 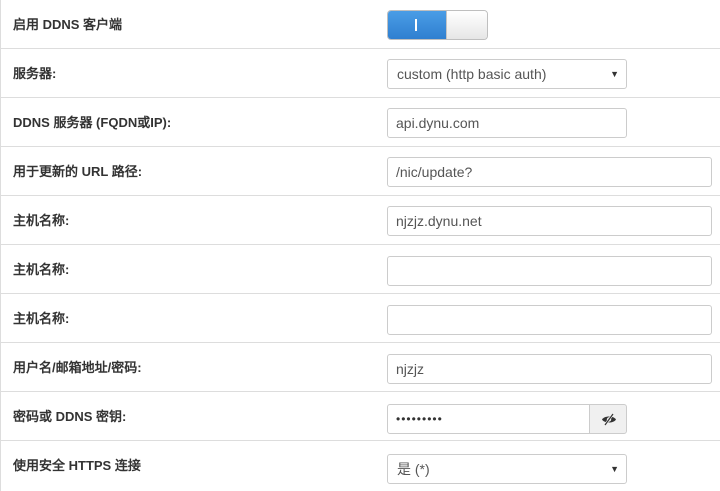 I want to click on row-hostname-3: 主机名称:, so click(x=360, y=318).